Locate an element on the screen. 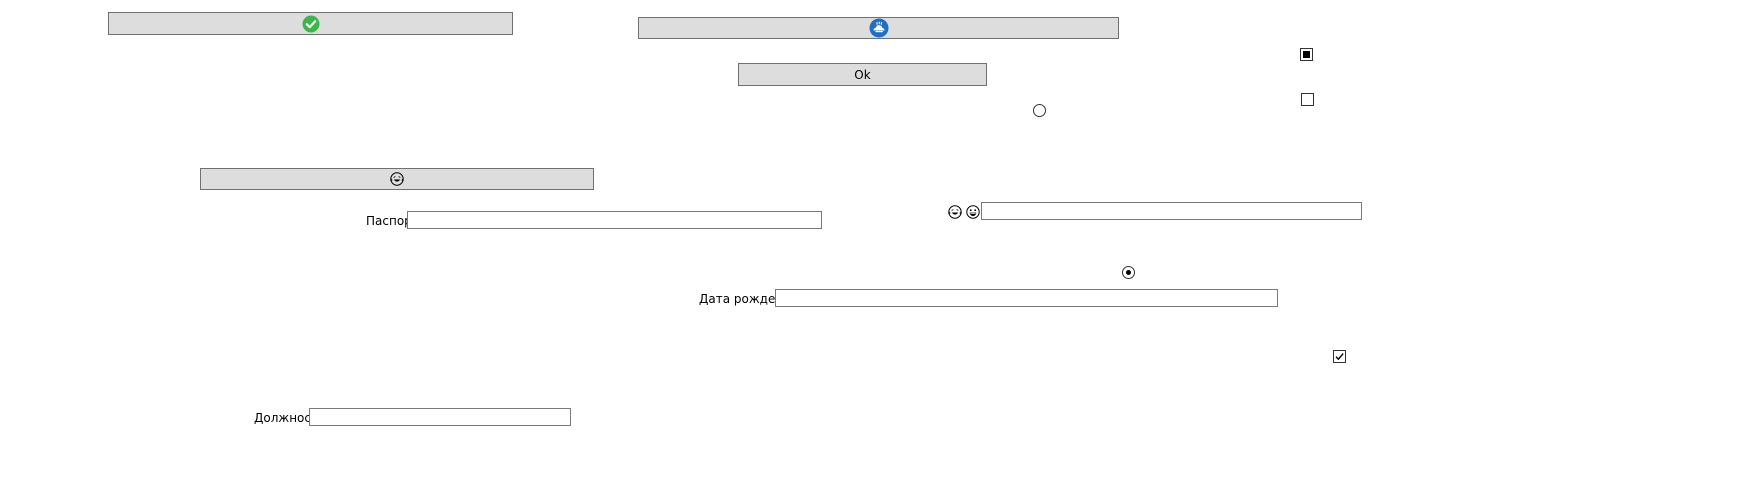  radio-dot is located at coordinates (1128, 272).